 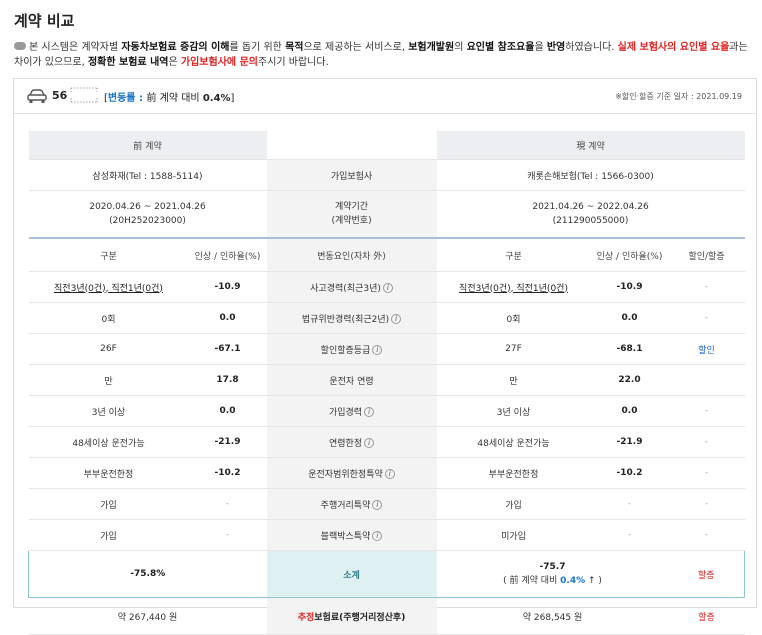 What do you see at coordinates (351, 255) in the screenshot?
I see `col-factor: 변동요인(자차 外)` at bounding box center [351, 255].